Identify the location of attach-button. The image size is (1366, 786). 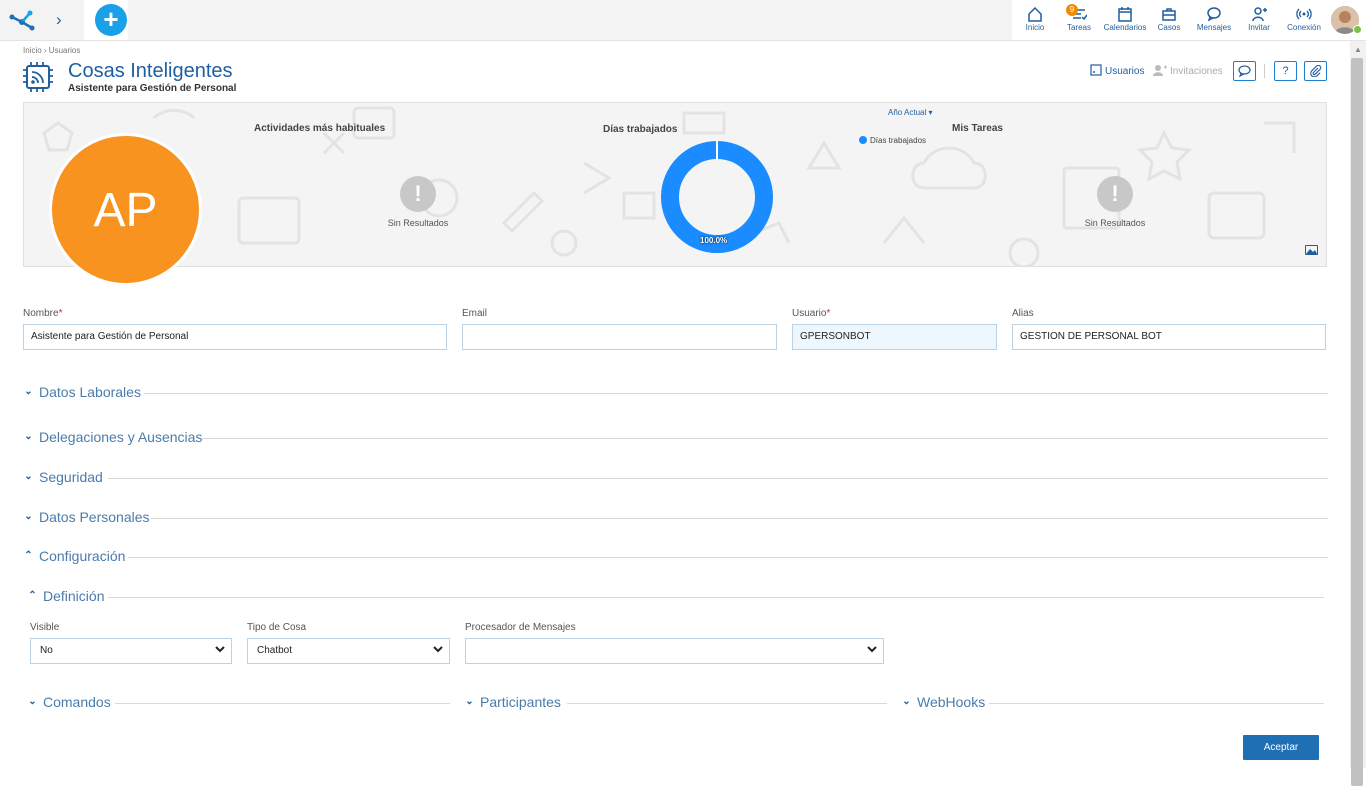
(1315, 71).